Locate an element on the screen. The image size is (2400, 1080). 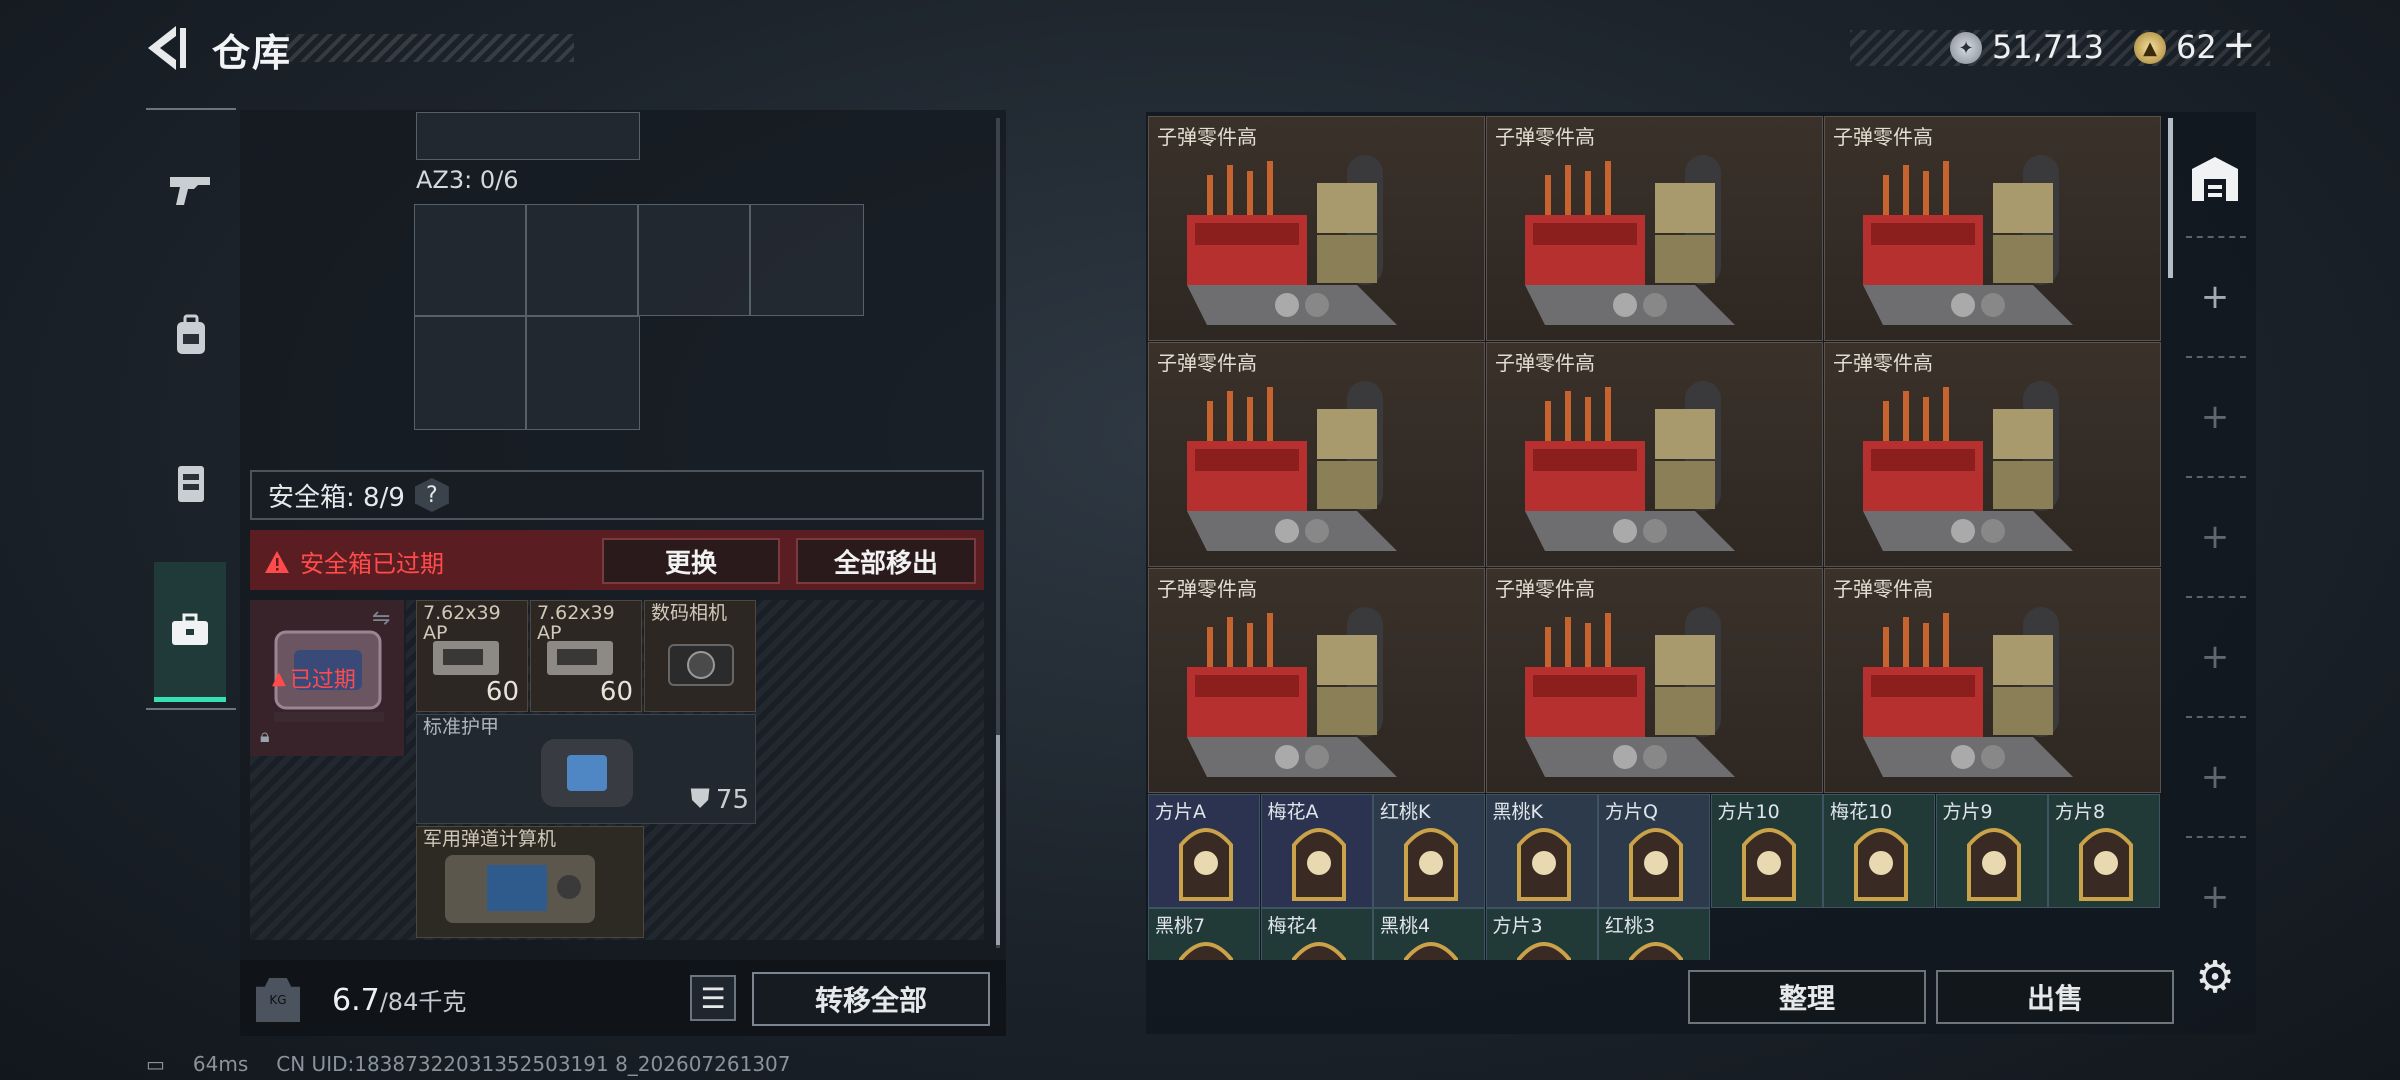
warehouse-item-card: 梅花10 is located at coordinates (1879, 851).